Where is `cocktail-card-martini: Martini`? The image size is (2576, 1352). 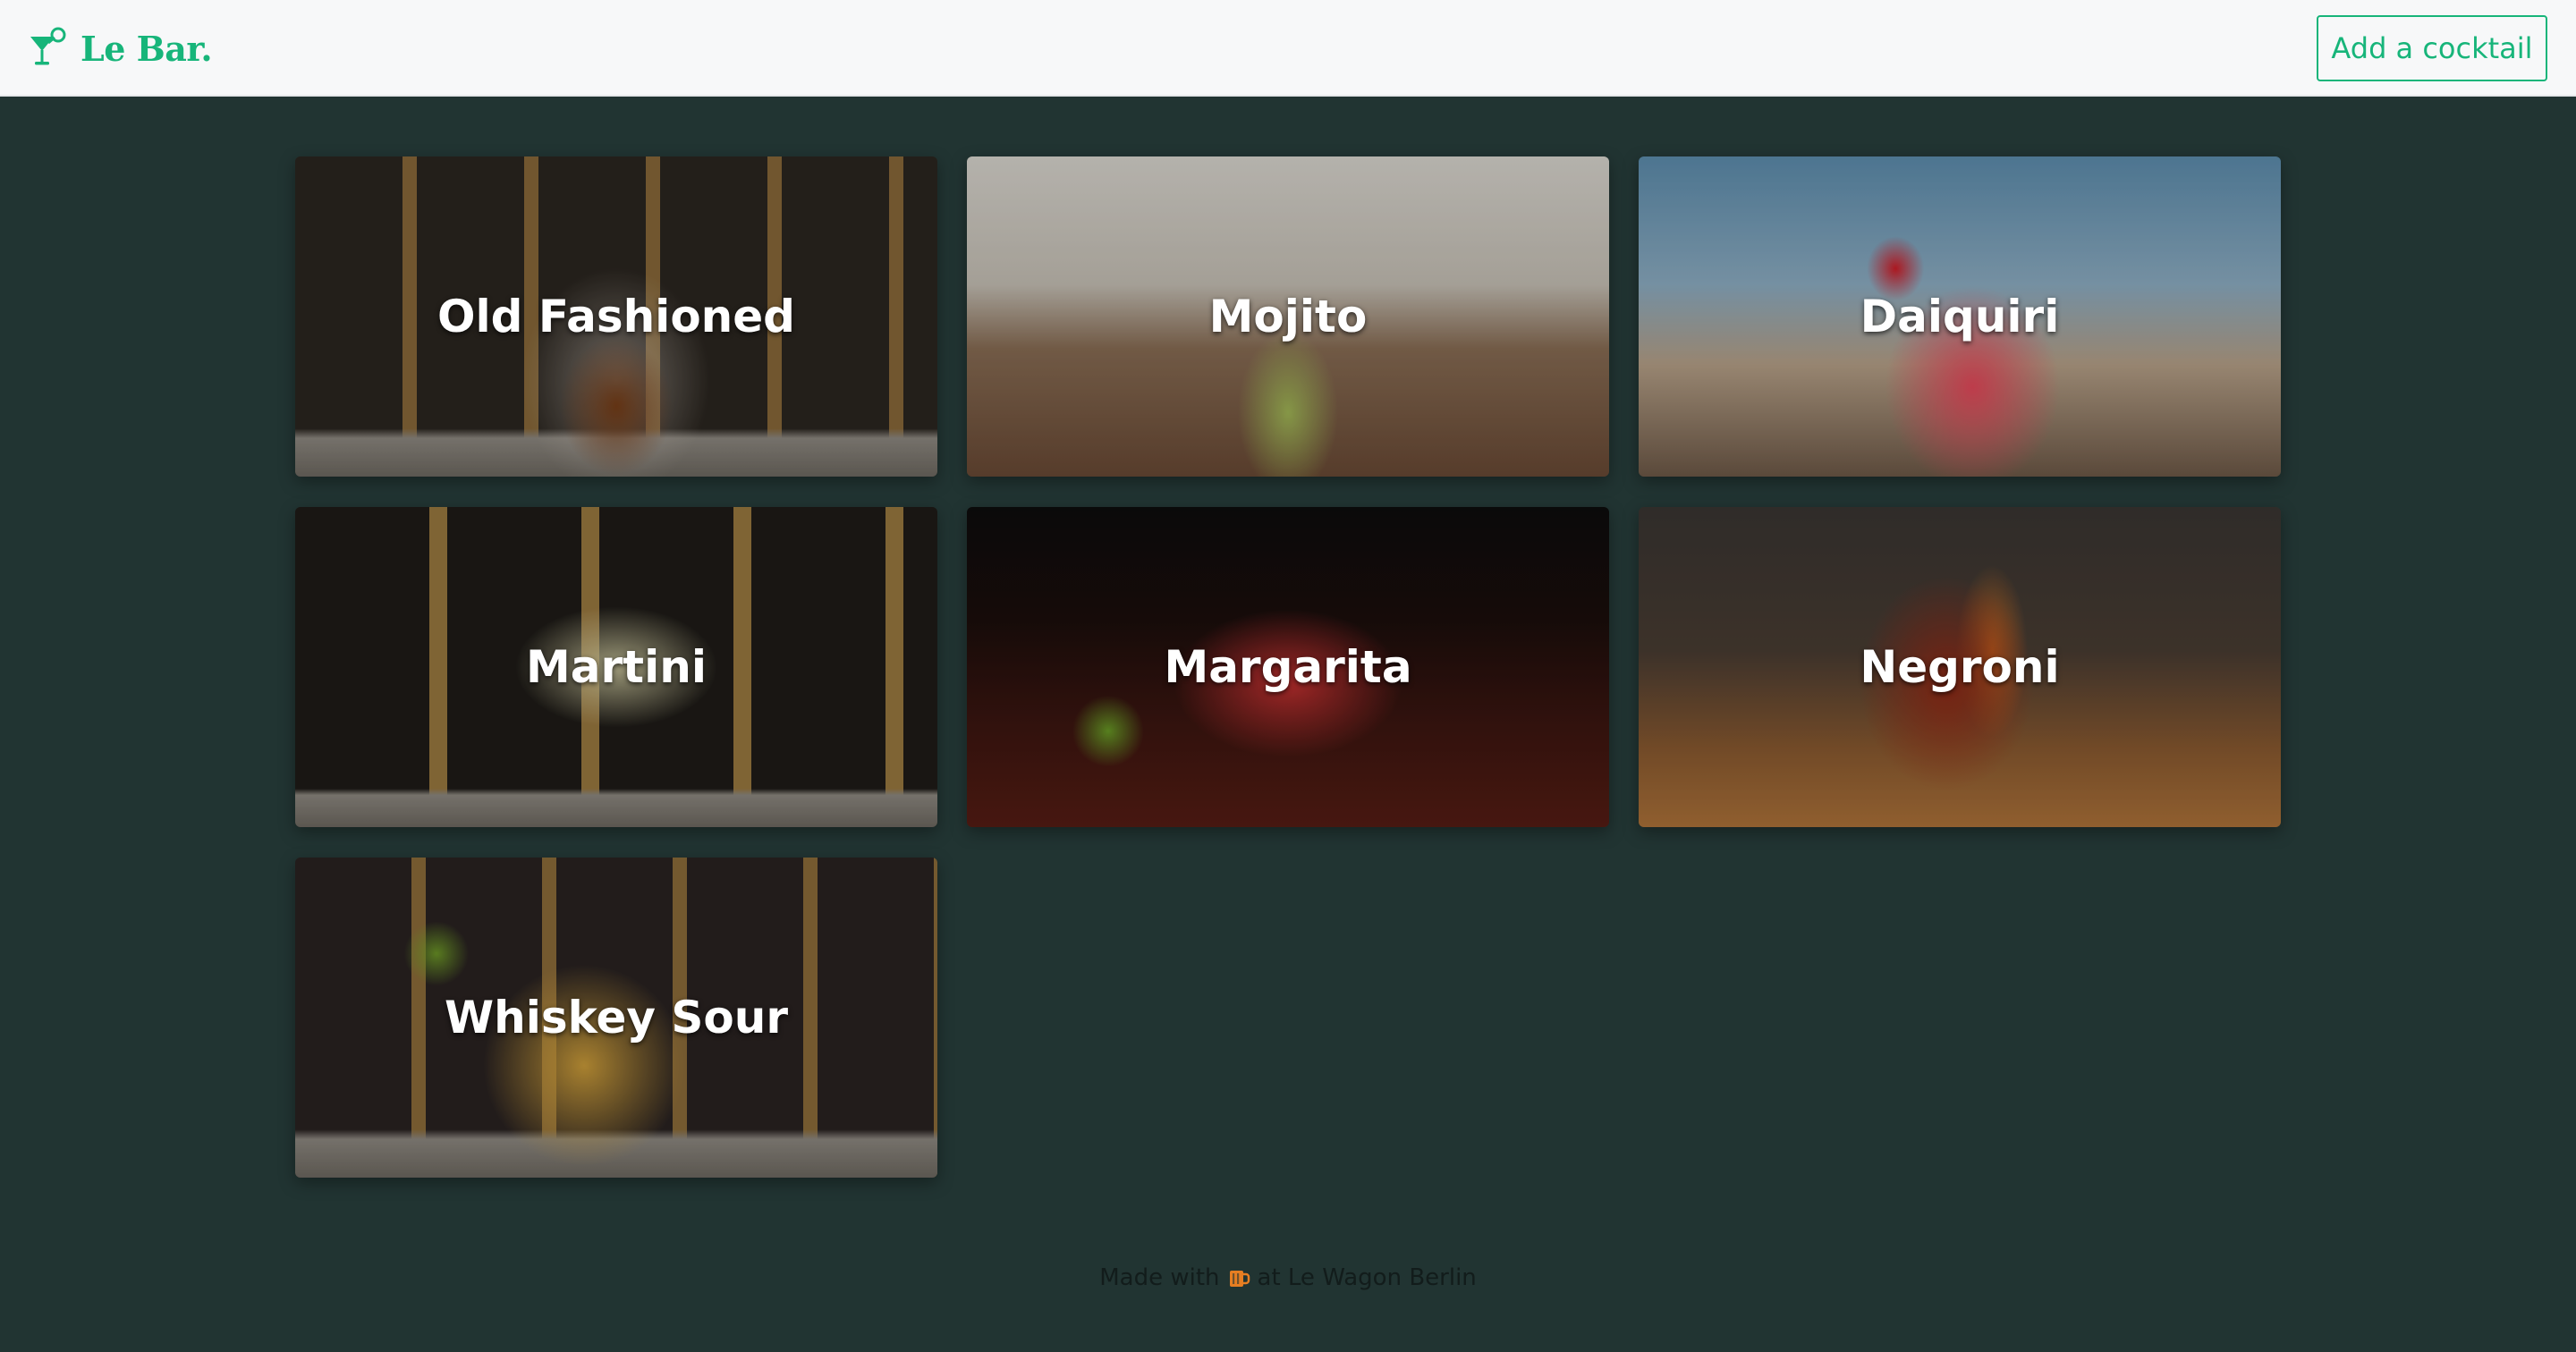
cocktail-card-martini: Martini is located at coordinates (616, 667).